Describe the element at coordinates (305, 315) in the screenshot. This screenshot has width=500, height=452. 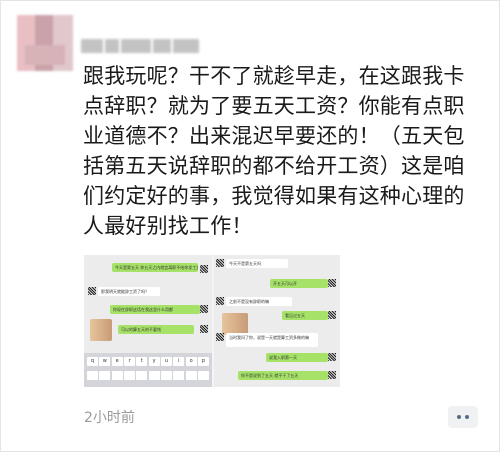
I see `chat-bubble: 看见过五天` at that location.